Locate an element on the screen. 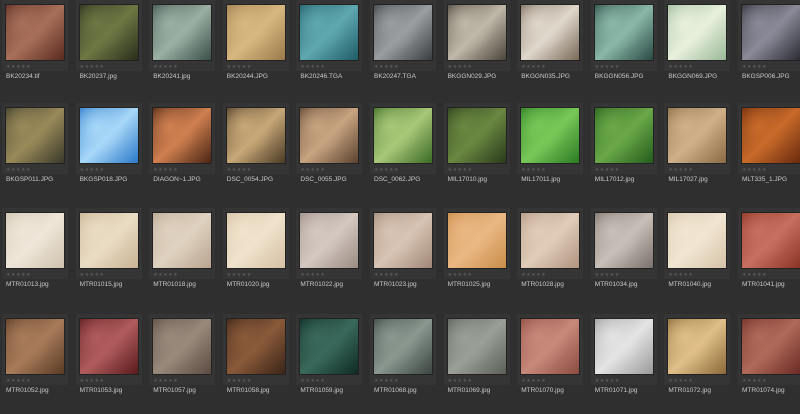 The width and height of the screenshot is (800, 414). thumbnail-item: ★★★★★ MTR01015.jpg is located at coordinates (108, 258).